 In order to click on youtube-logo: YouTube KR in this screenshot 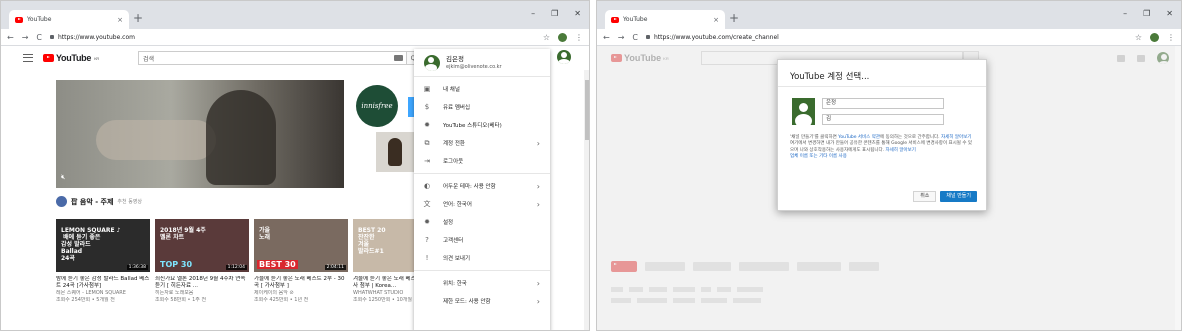, I will do `click(71, 58)`.